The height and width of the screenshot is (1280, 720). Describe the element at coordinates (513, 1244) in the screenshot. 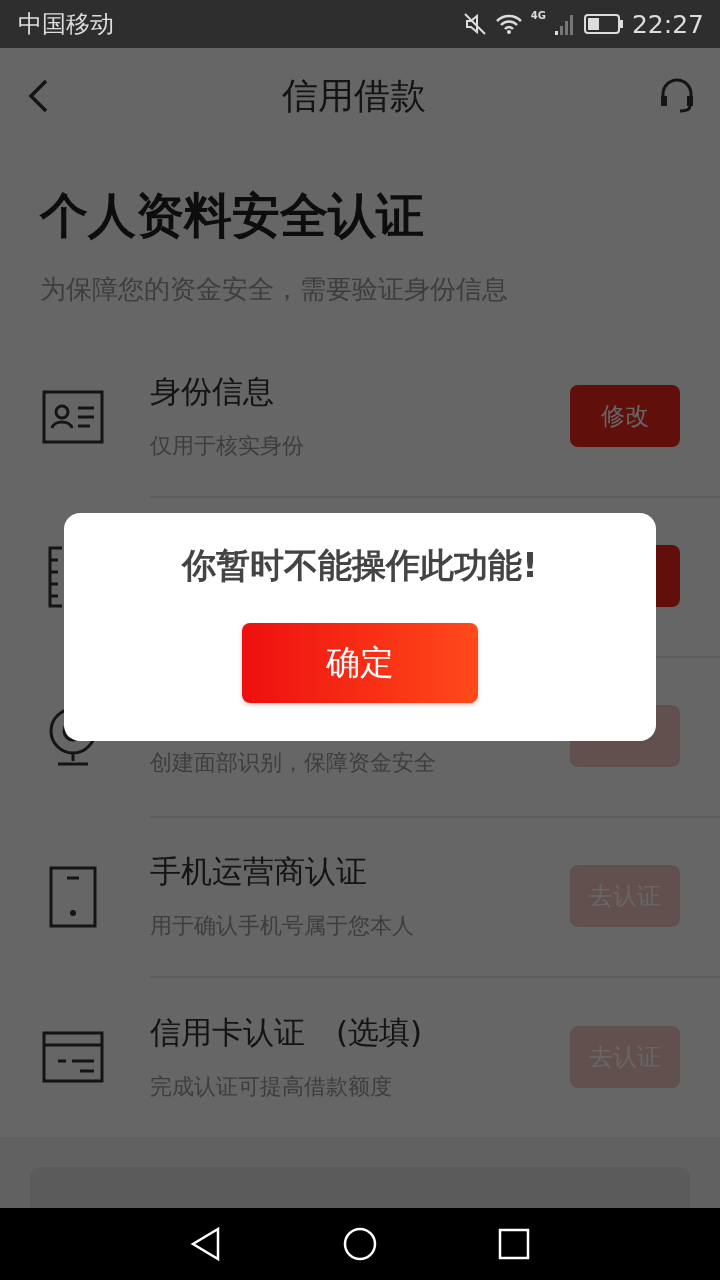

I see `recents-nav-icon` at that location.